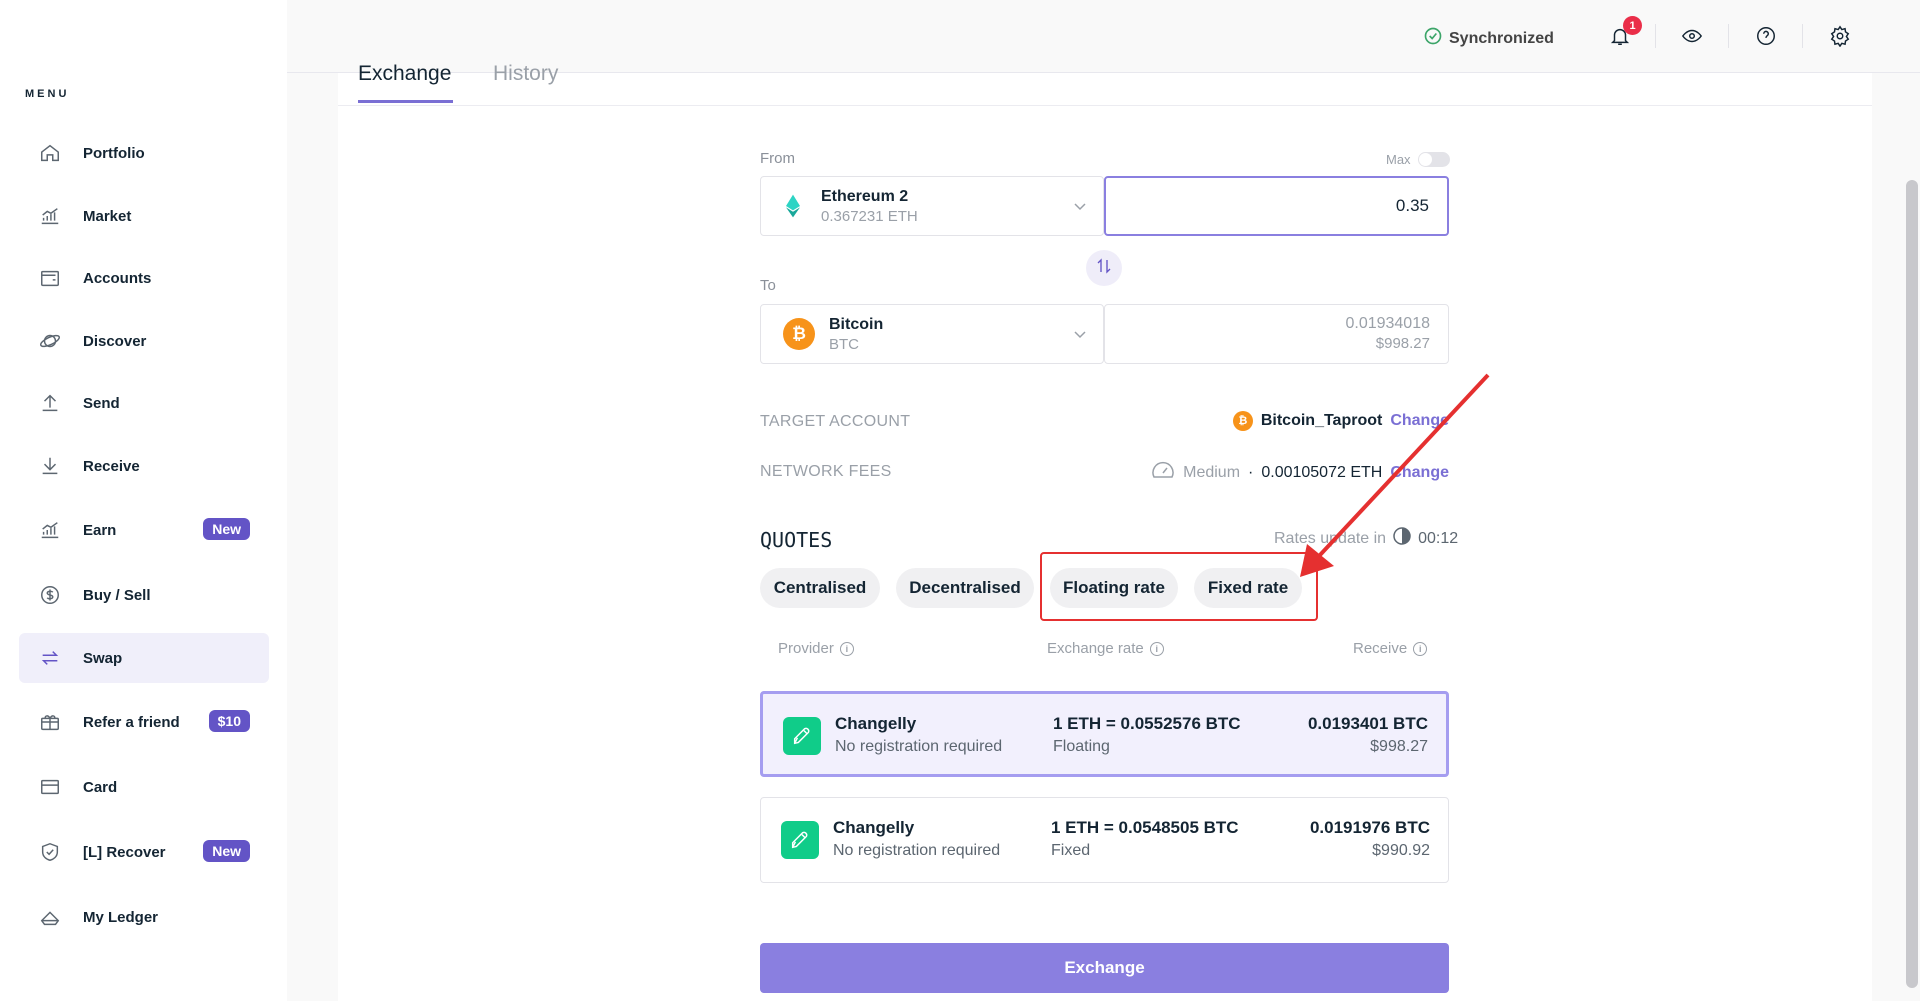 The width and height of the screenshot is (1920, 1001). What do you see at coordinates (405, 101) in the screenshot?
I see `tab-indicator` at bounding box center [405, 101].